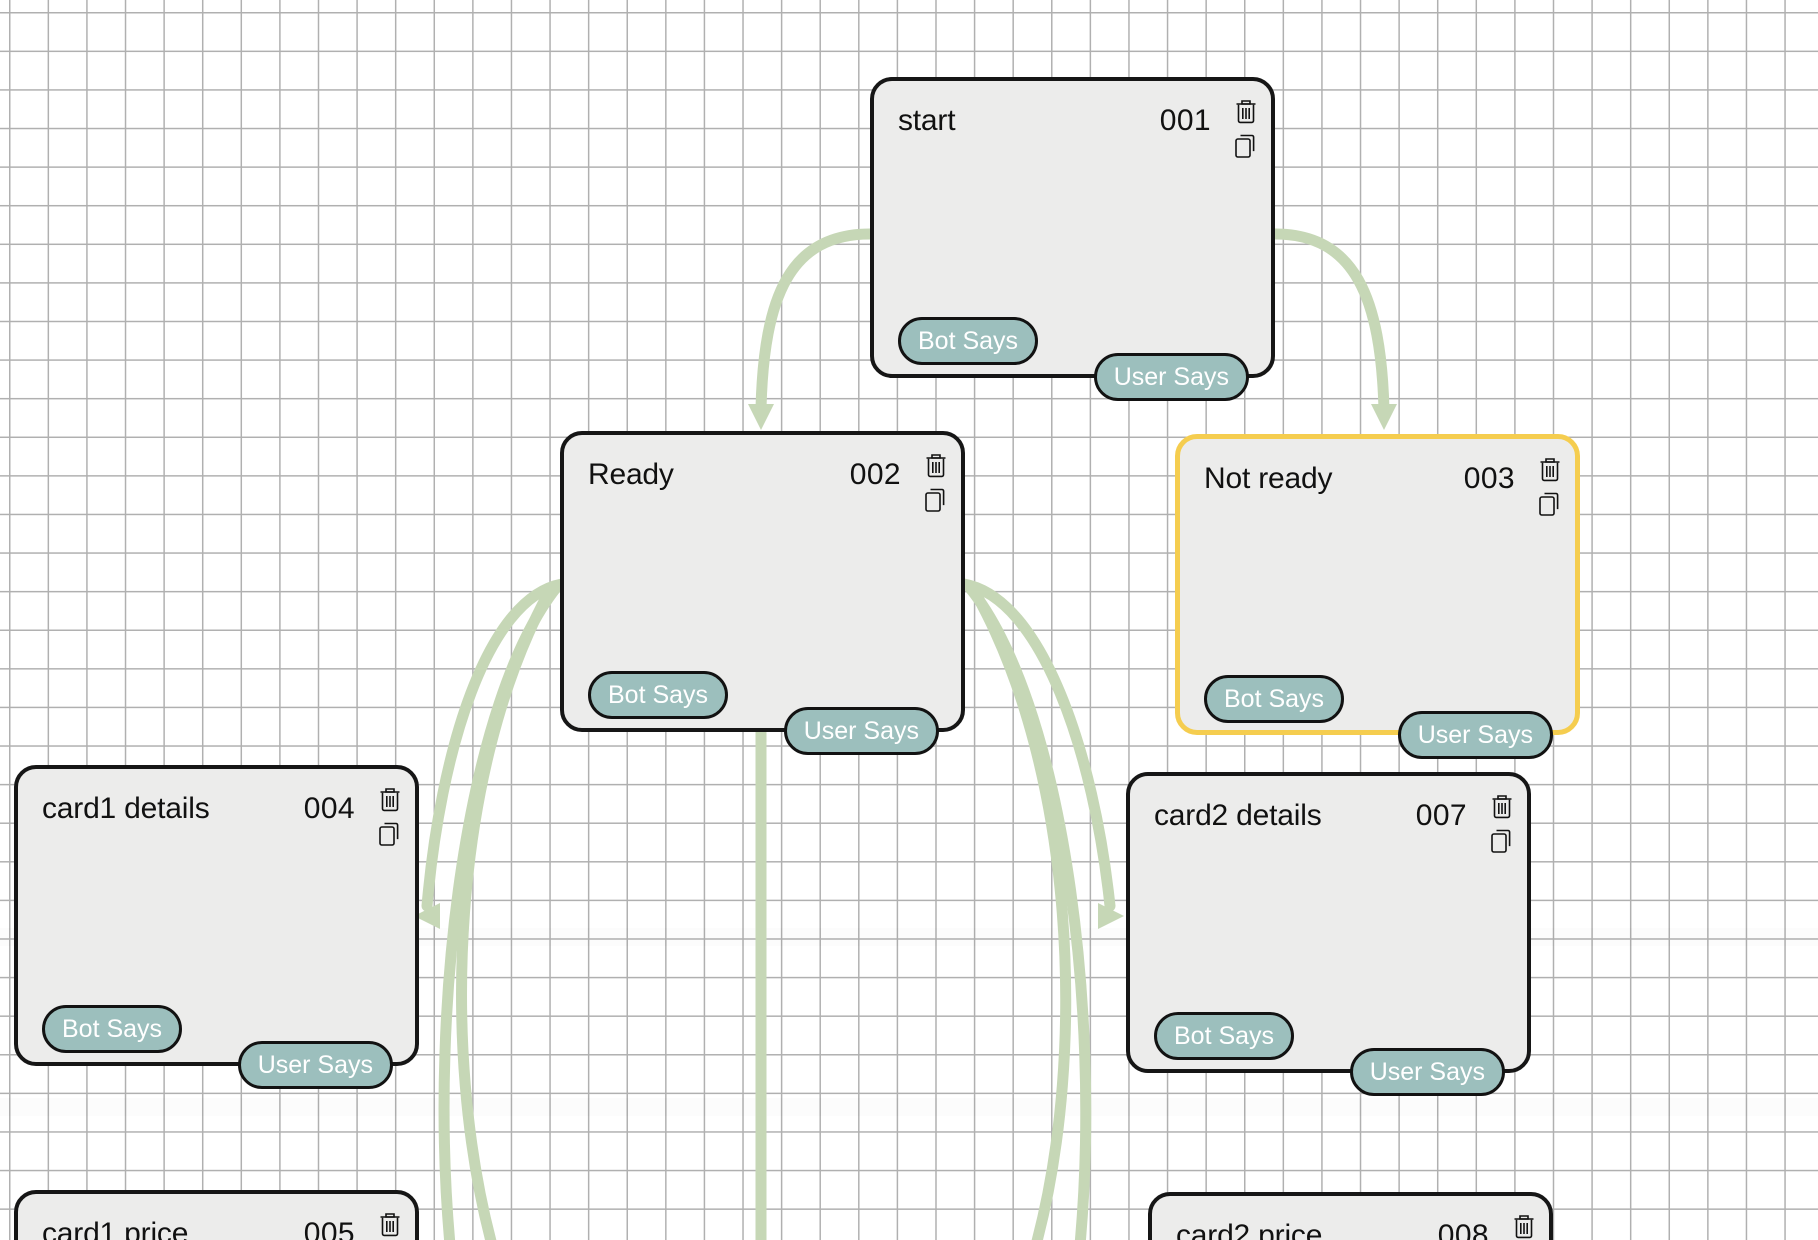 This screenshot has width=1818, height=1240. Describe the element at coordinates (505, 914) in the screenshot. I see `edge-002-005b` at that location.